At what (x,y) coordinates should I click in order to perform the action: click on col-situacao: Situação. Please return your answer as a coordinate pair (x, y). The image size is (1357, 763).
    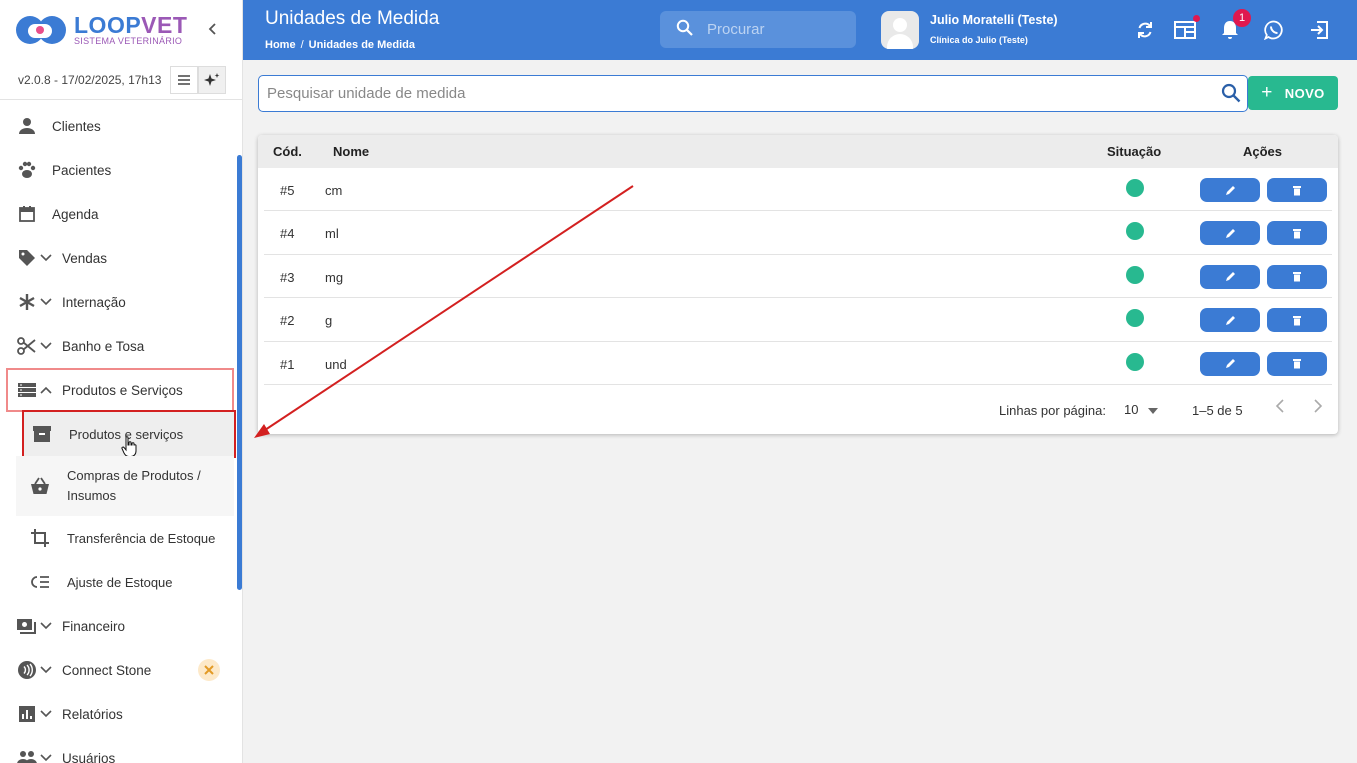
    Looking at the image, I should click on (1134, 151).